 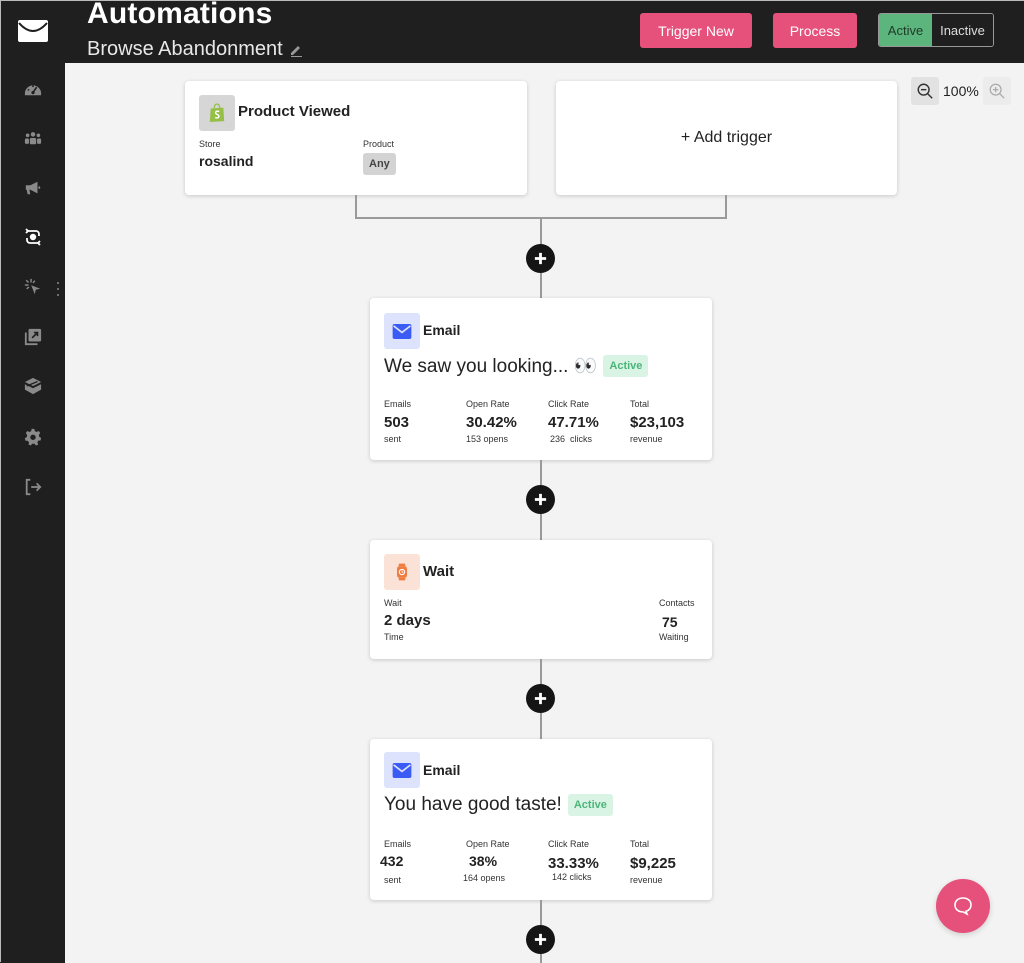 I want to click on store-label: Store, so click(x=210, y=144).